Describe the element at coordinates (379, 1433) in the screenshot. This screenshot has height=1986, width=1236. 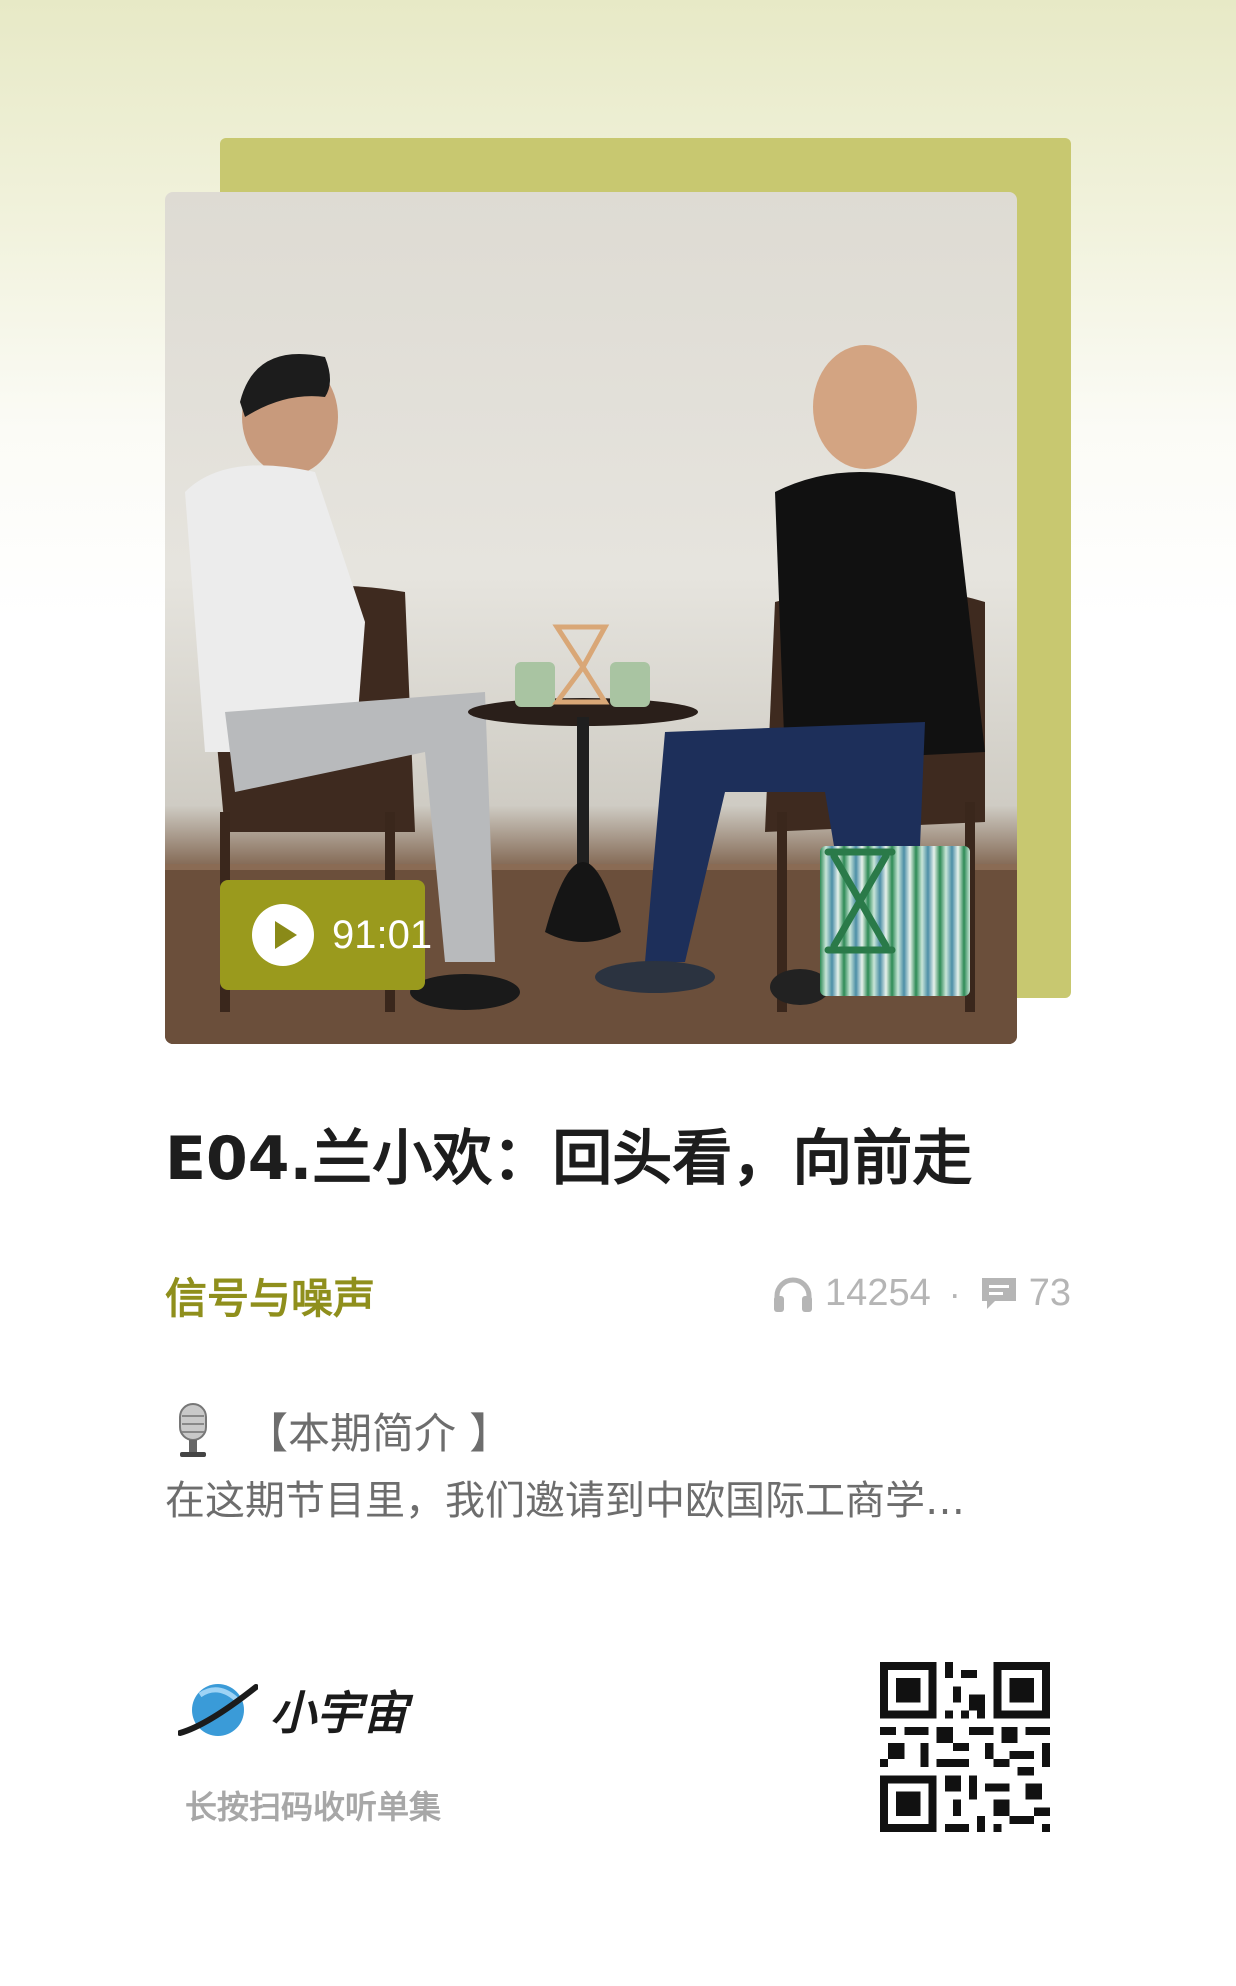
I see `intro-heading-text: 【本期简介 】` at that location.